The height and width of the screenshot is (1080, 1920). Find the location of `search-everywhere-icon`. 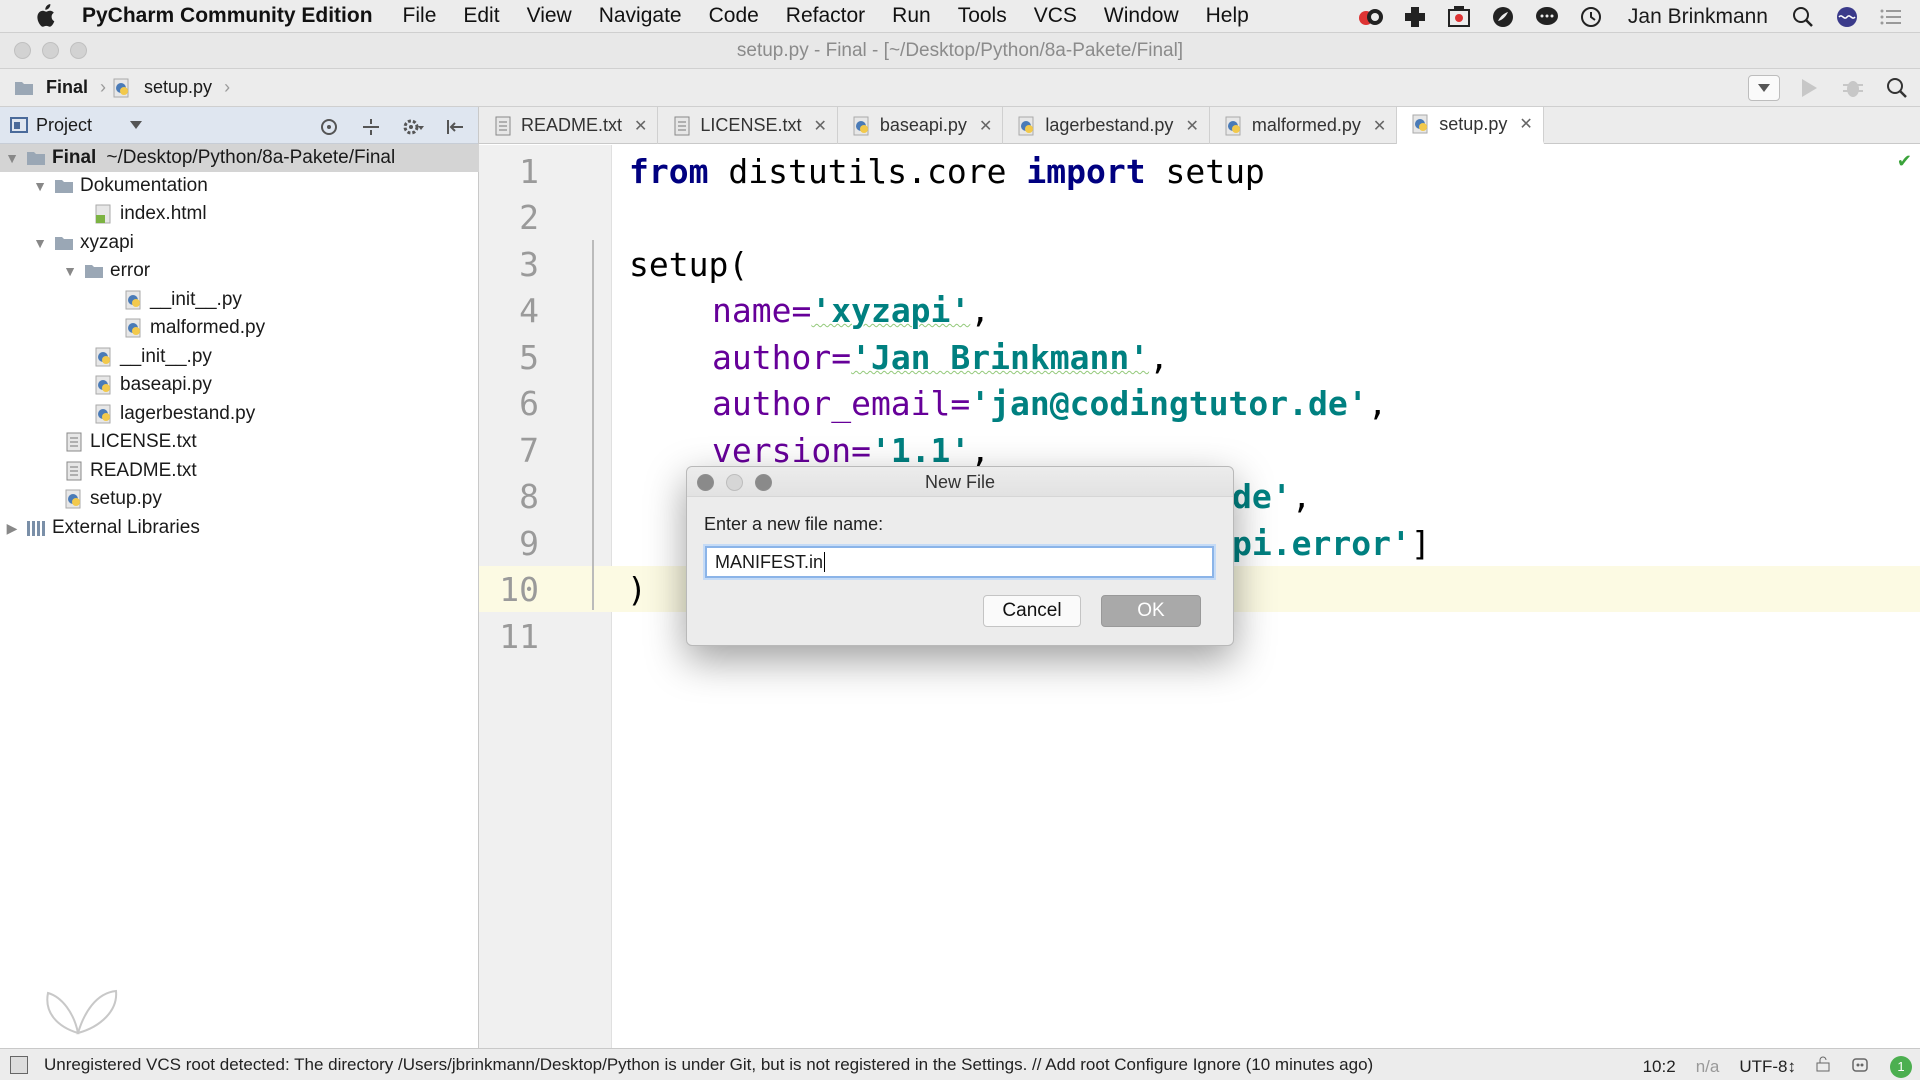

search-everywhere-icon is located at coordinates (1897, 88).